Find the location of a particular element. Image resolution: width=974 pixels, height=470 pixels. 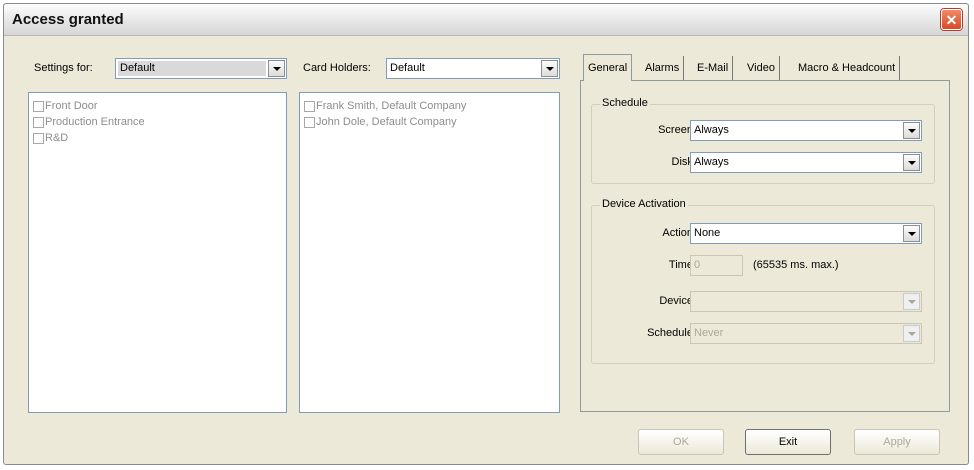

disk-value: Always is located at coordinates (711, 162).